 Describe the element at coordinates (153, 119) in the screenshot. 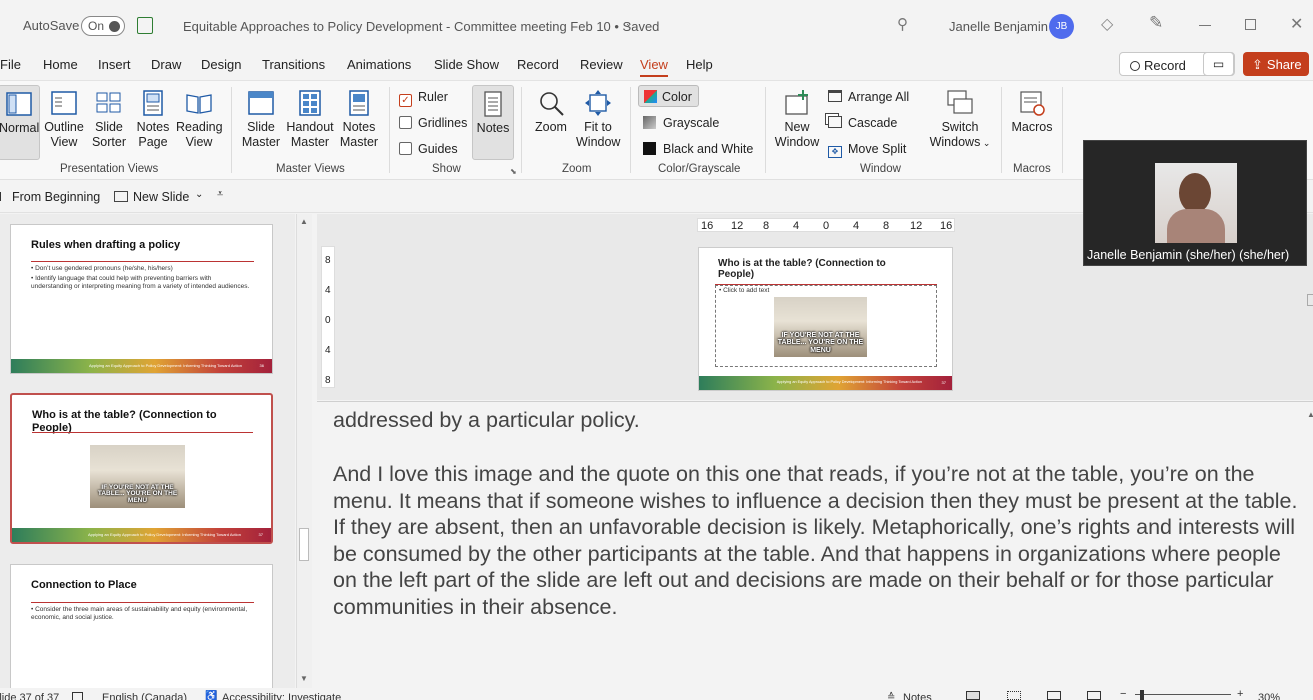

I see `notes-page-button: Notes Page` at that location.